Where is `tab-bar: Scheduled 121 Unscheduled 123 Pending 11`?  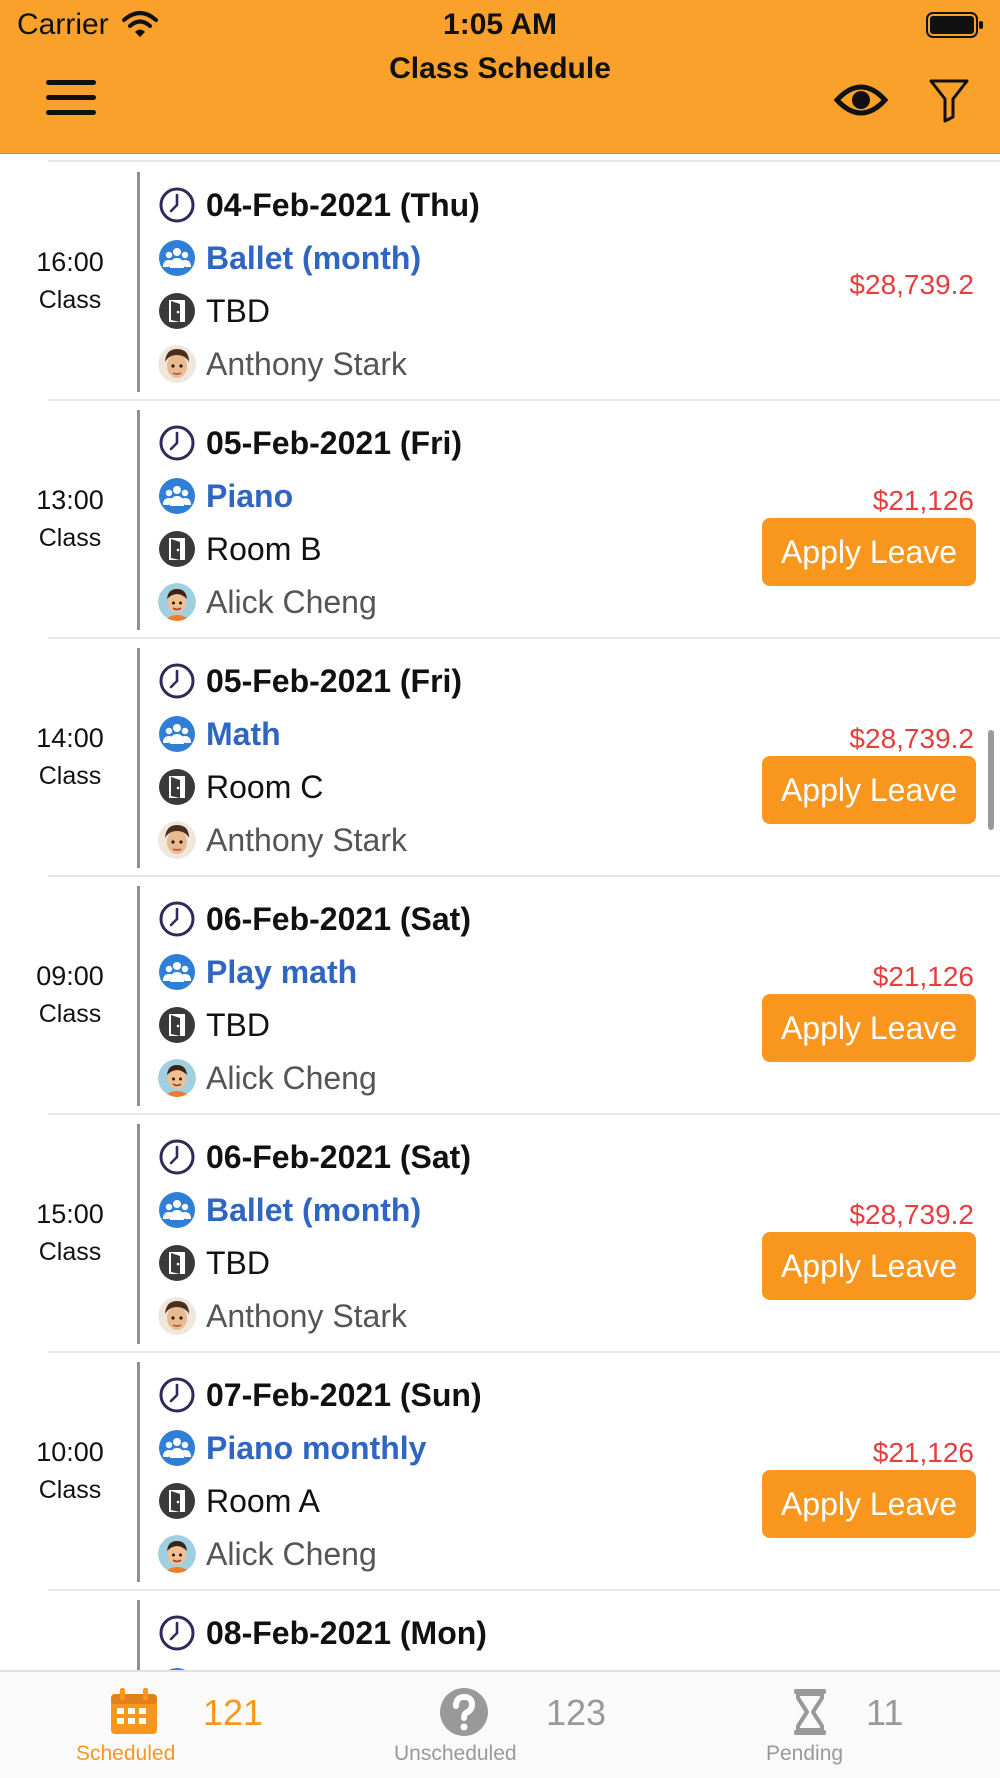
tab-bar: Scheduled 121 Unscheduled 123 Pending 11 is located at coordinates (500, 1724).